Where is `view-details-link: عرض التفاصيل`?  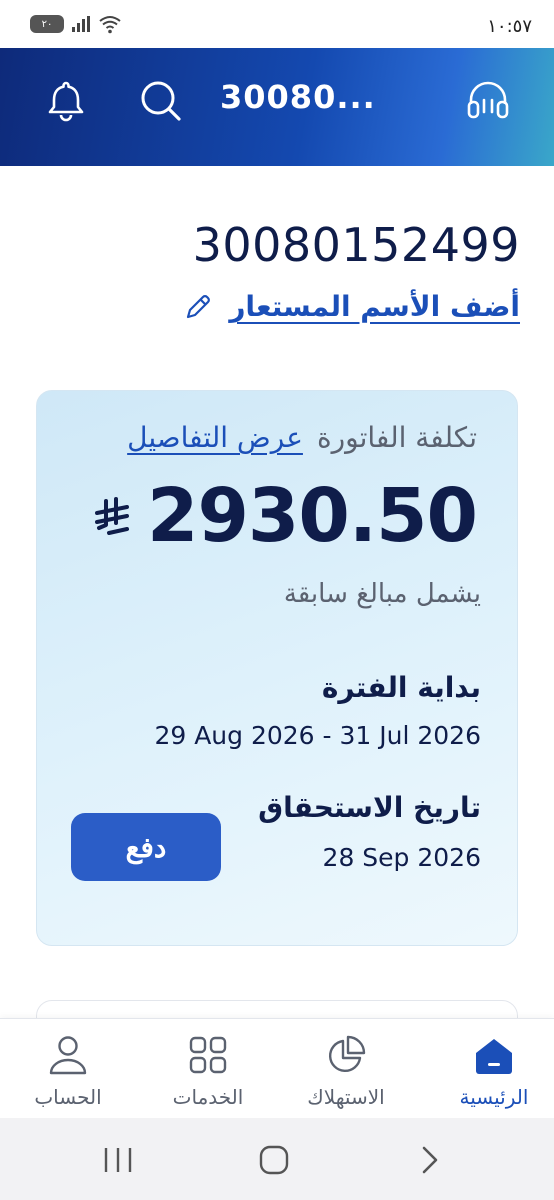 view-details-link: عرض التفاصيل is located at coordinates (215, 437).